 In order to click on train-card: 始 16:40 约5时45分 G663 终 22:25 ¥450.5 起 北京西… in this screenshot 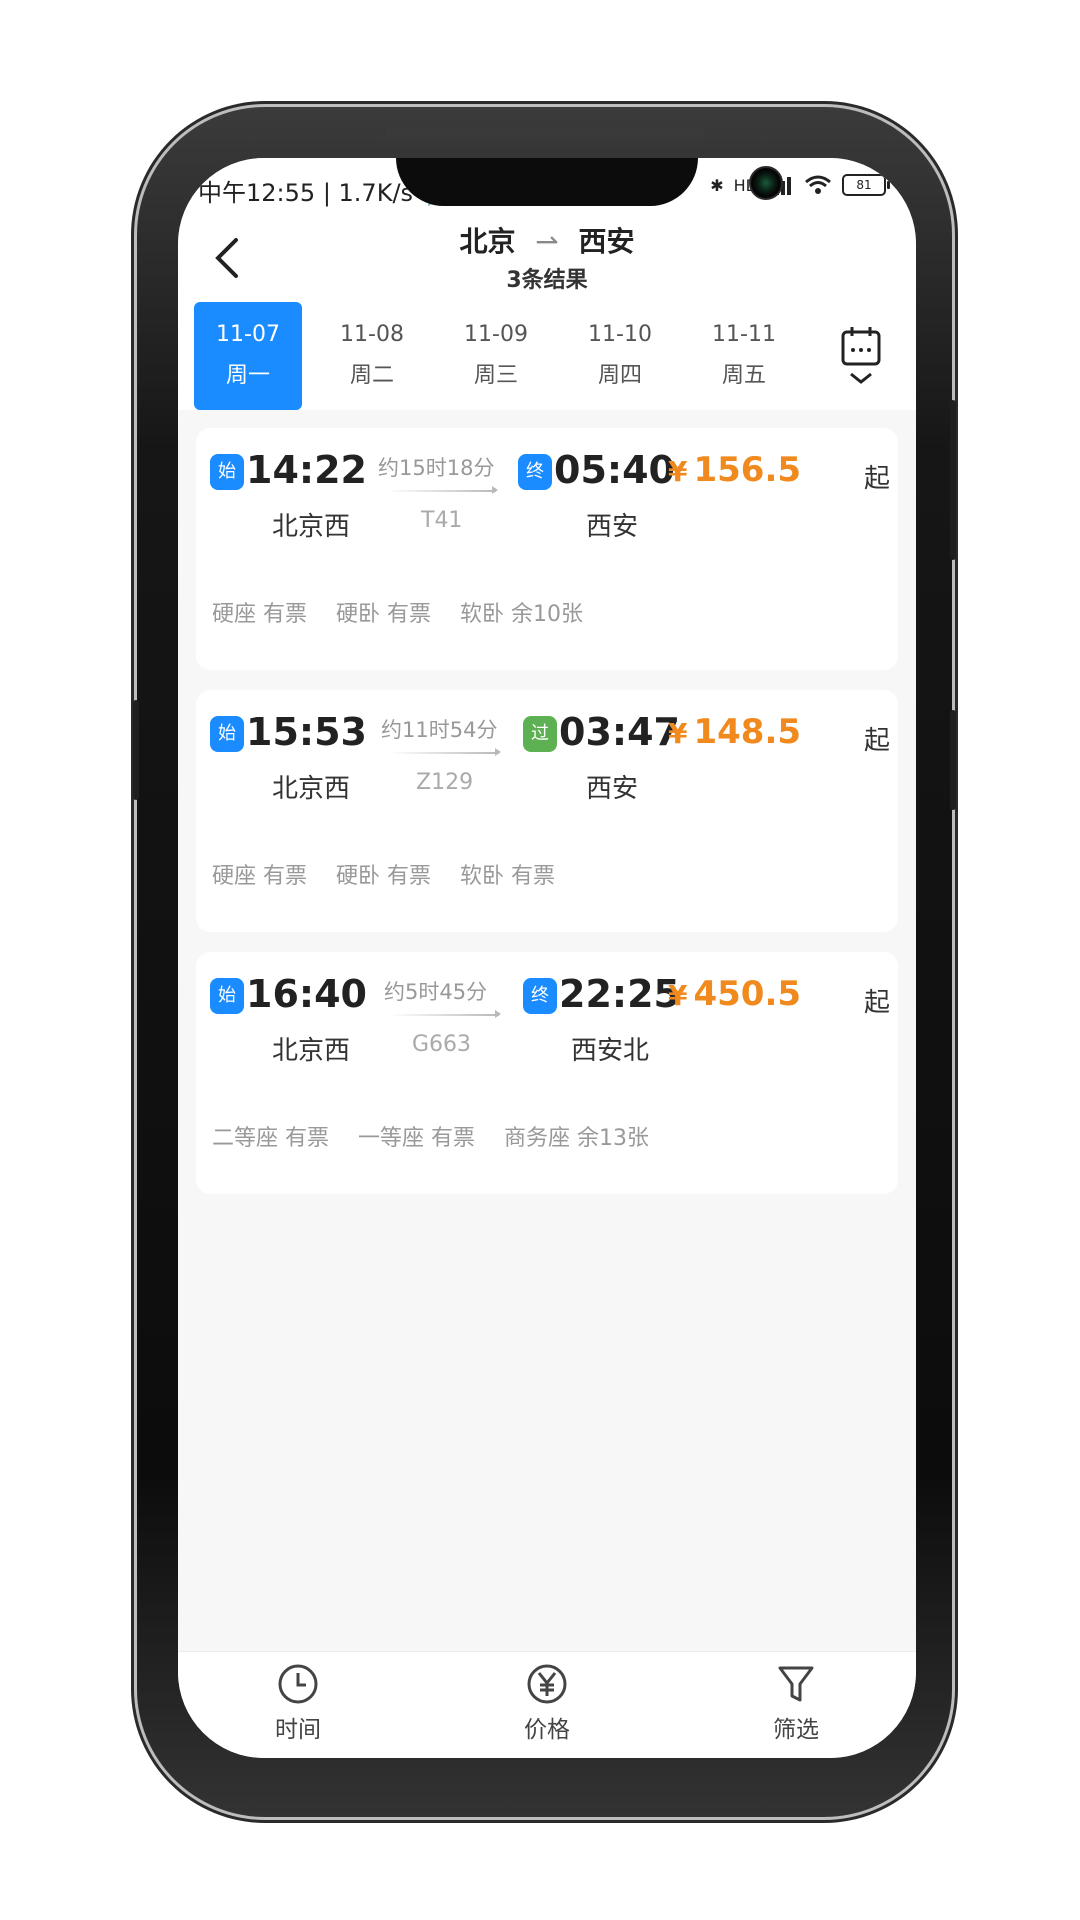, I will do `click(547, 1073)`.